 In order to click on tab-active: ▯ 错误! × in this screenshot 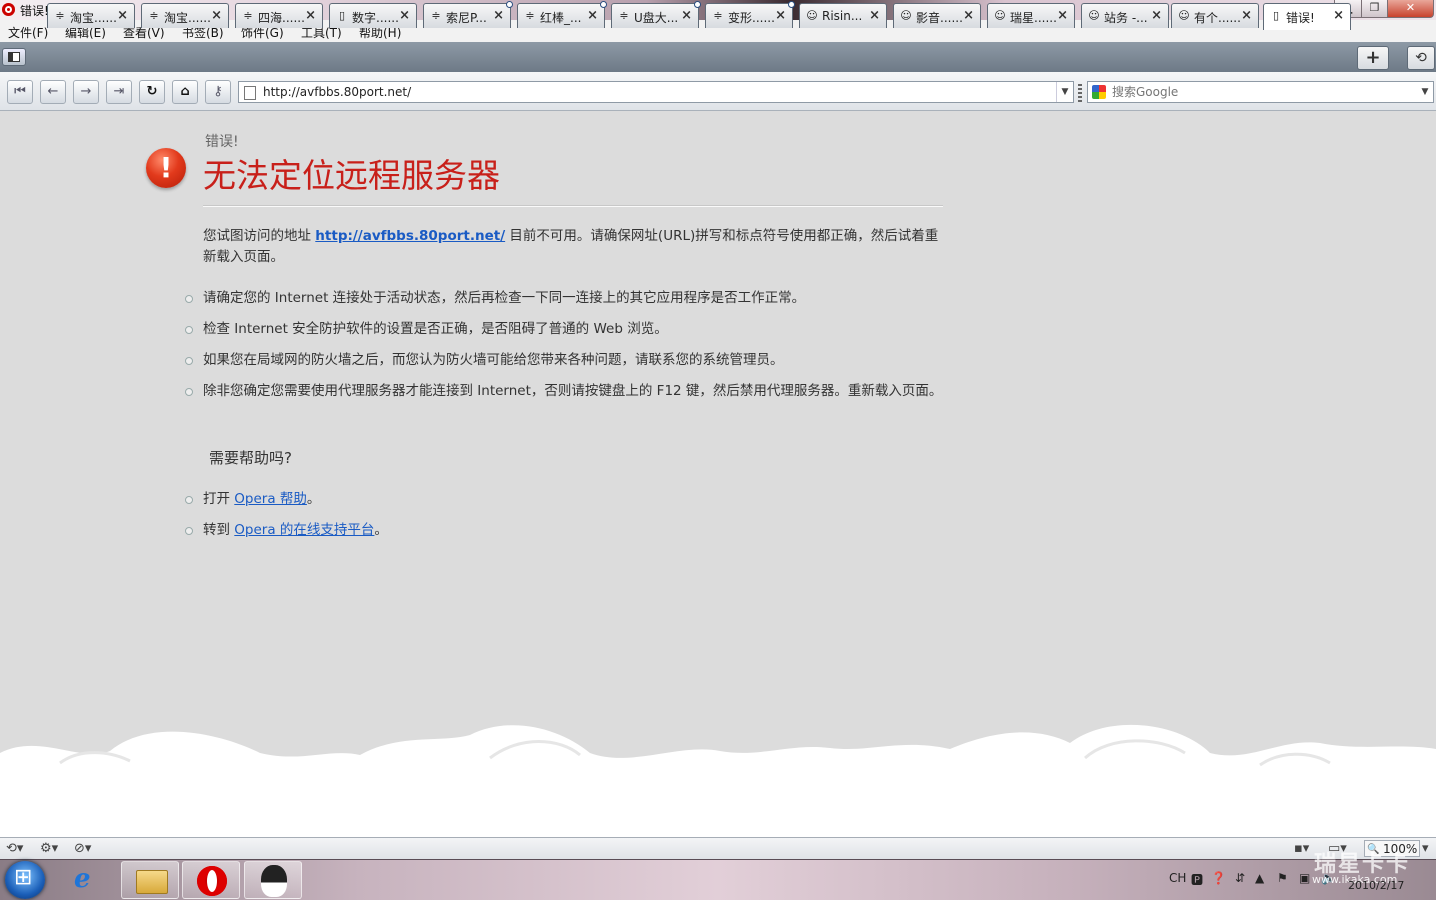, I will do `click(1307, 16)`.